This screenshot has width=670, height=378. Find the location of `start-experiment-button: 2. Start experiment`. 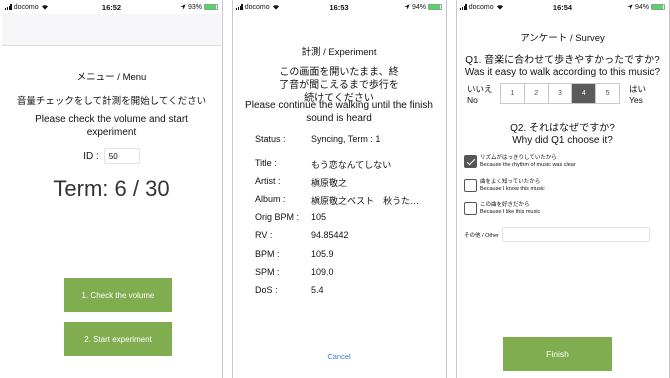

start-experiment-button: 2. Start experiment is located at coordinates (118, 339).